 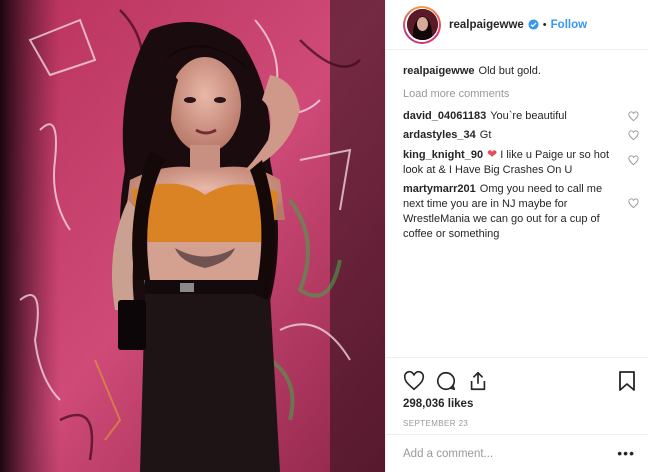 I want to click on heart-icon, so click(x=414, y=381).